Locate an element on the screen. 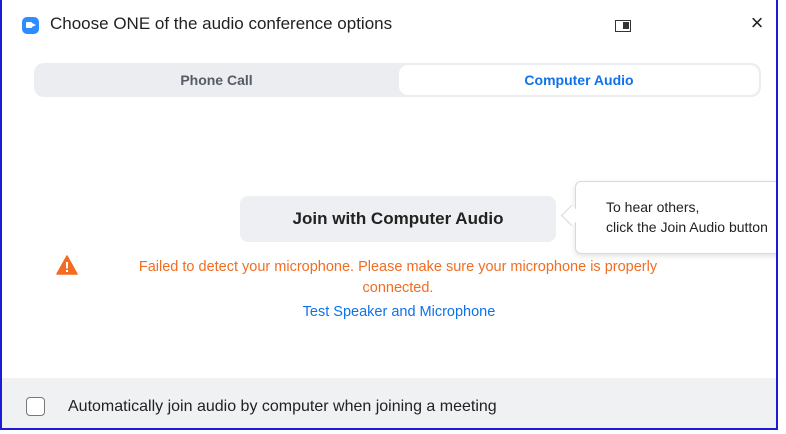  zoom-app-icon is located at coordinates (30, 25).